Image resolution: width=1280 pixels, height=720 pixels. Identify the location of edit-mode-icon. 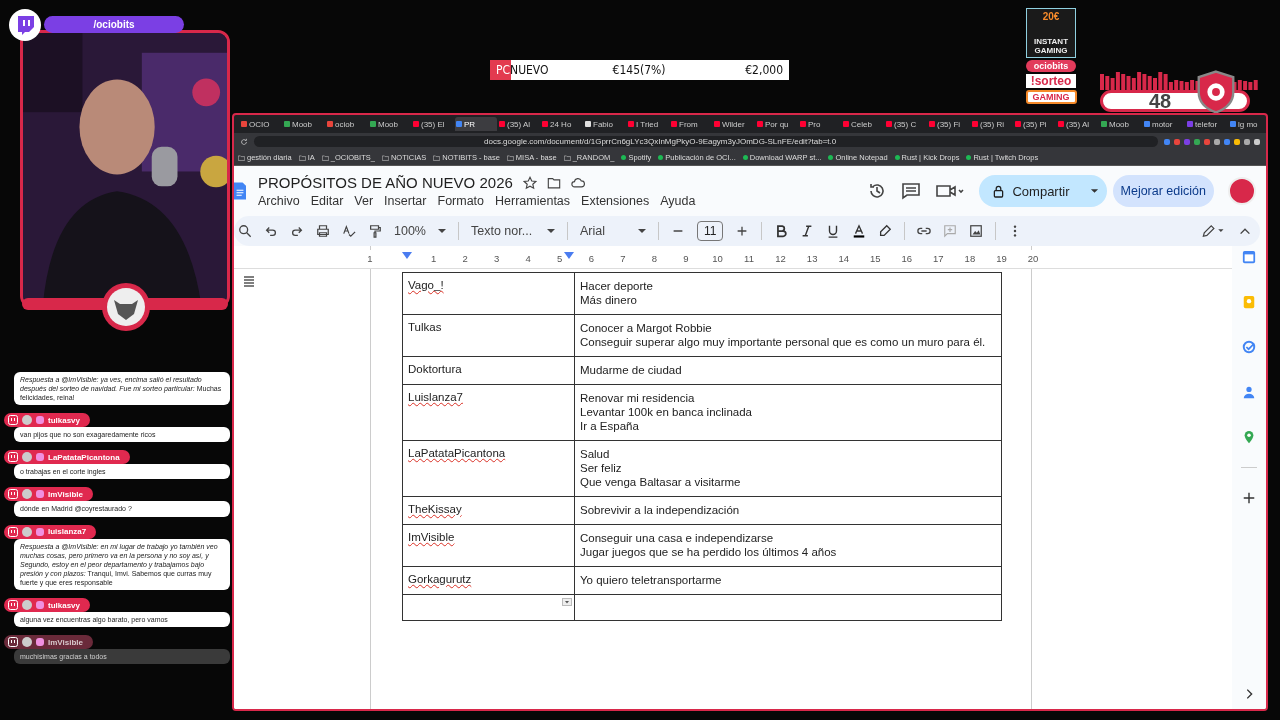
(1213, 231).